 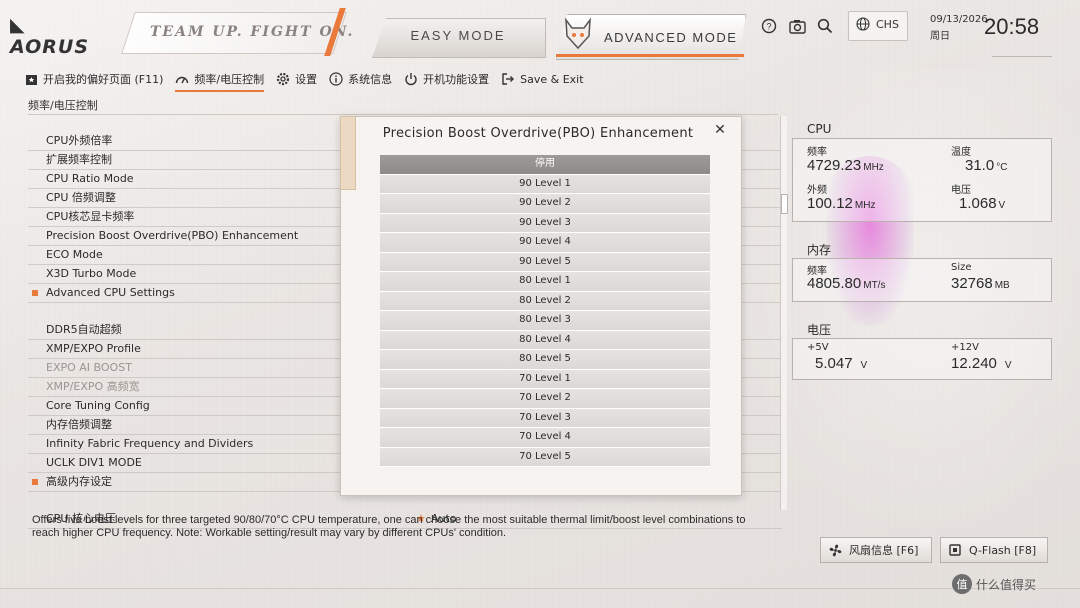 What do you see at coordinates (1006, 584) in the screenshot?
I see `watermark-text: 什么值得买` at bounding box center [1006, 584].